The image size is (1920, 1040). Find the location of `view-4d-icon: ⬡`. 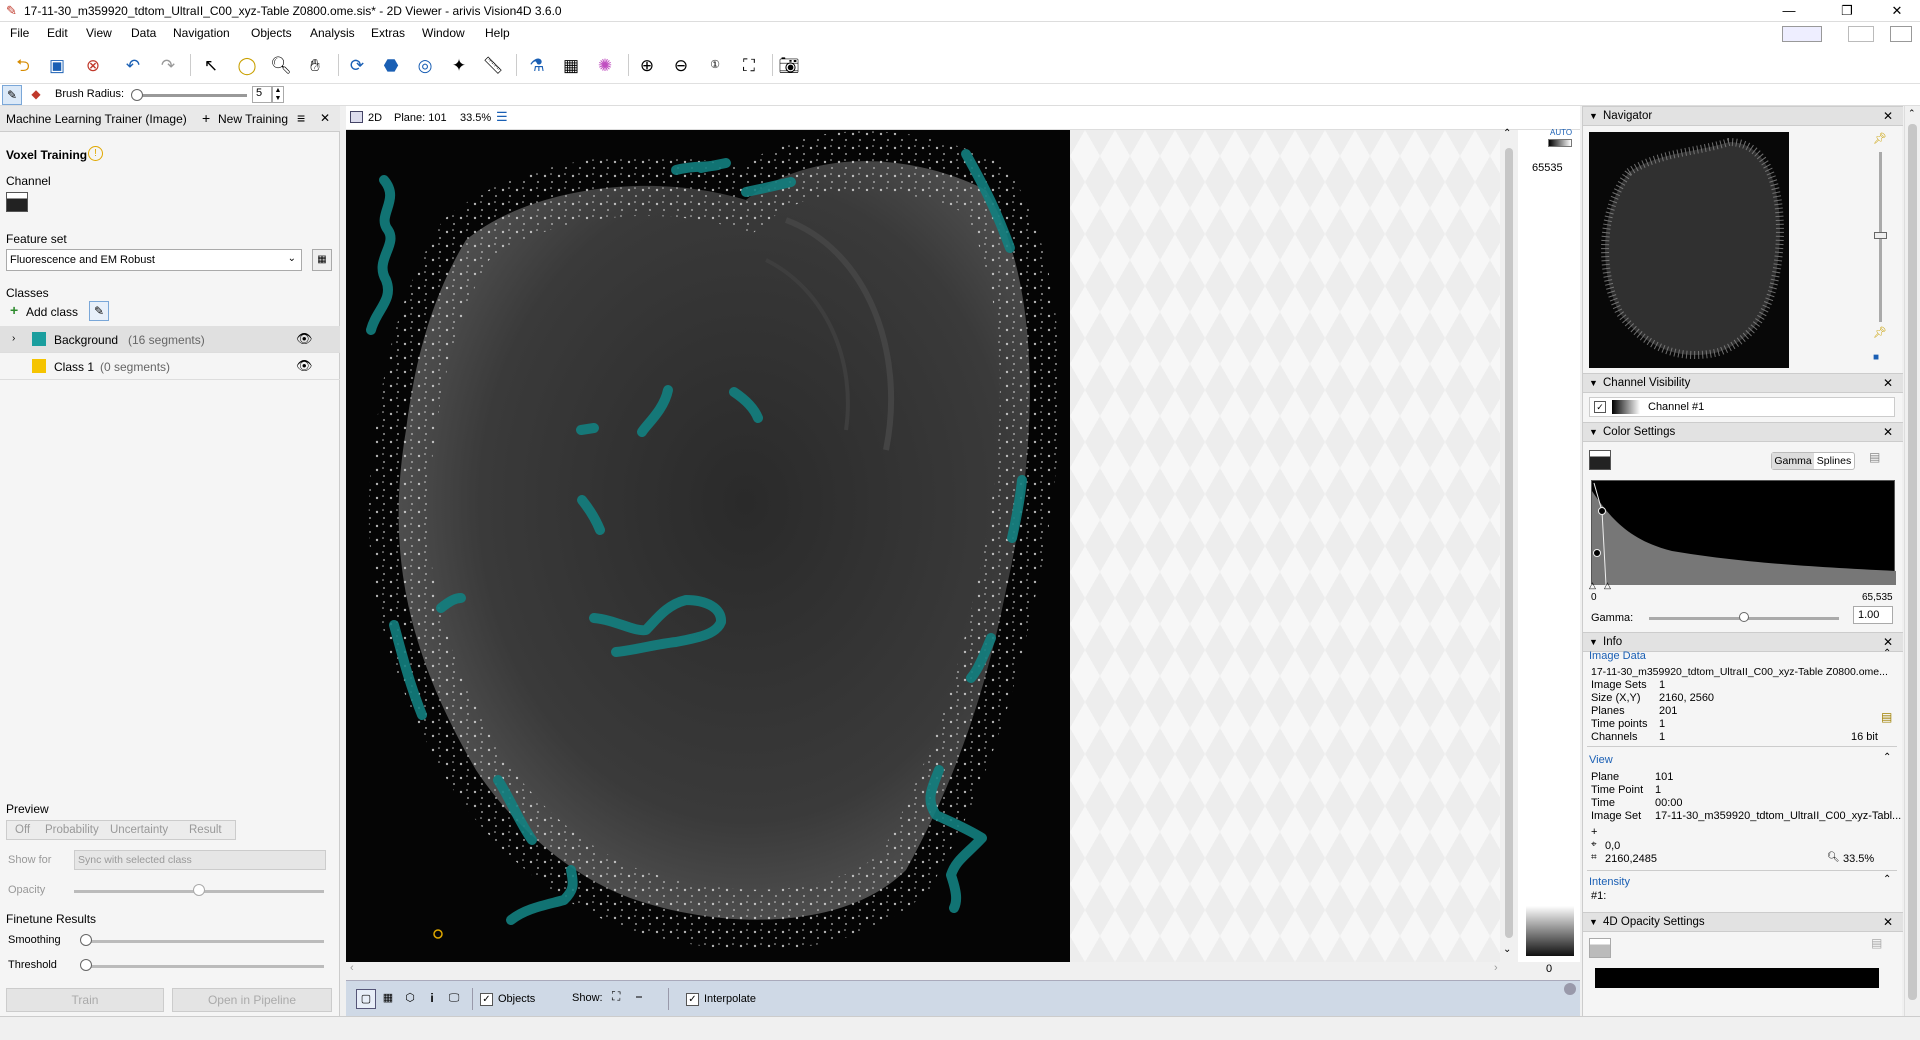

view-4d-icon: ⬡ is located at coordinates (410, 999).